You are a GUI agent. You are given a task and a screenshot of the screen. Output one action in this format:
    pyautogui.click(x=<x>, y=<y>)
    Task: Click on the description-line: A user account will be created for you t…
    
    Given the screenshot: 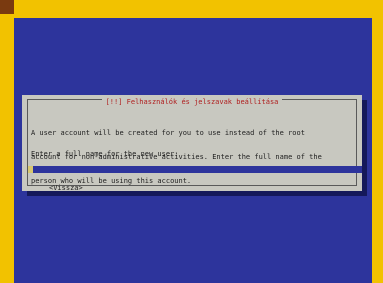 What is the action you would take?
    pyautogui.click(x=168, y=133)
    